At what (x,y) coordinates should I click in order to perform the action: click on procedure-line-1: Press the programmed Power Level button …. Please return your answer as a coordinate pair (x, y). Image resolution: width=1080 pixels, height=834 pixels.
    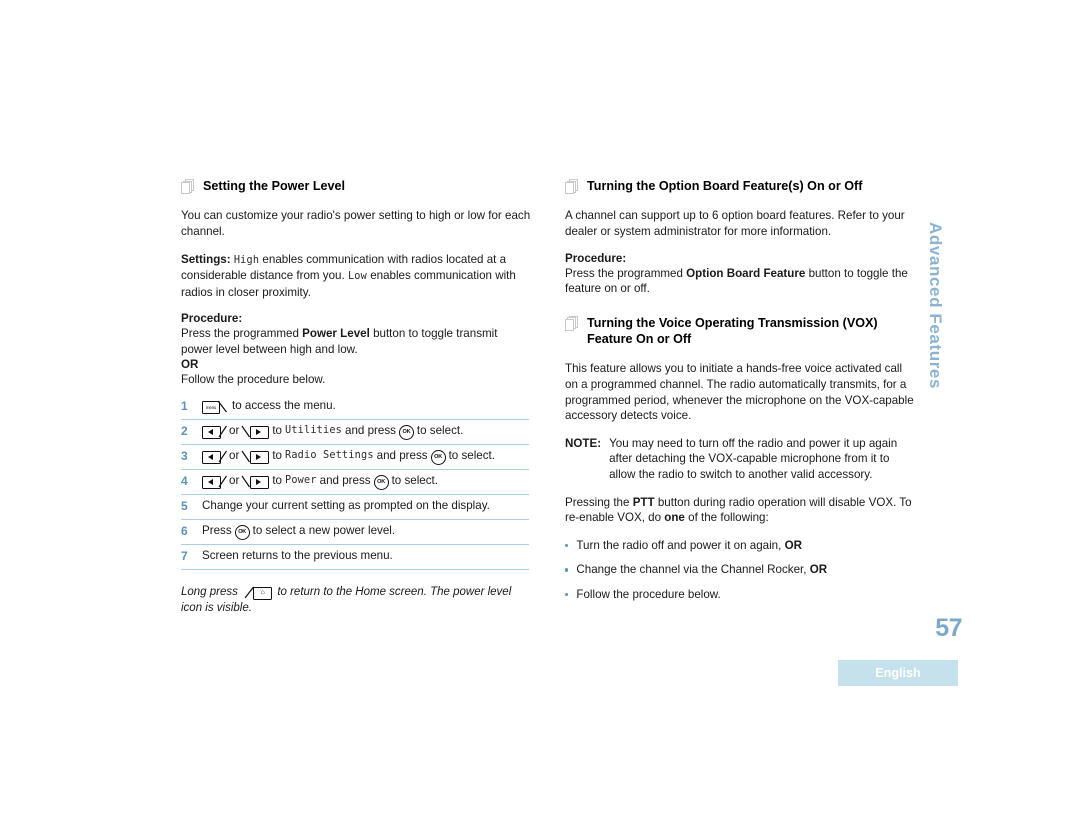
    Looking at the image, I should click on (356, 341).